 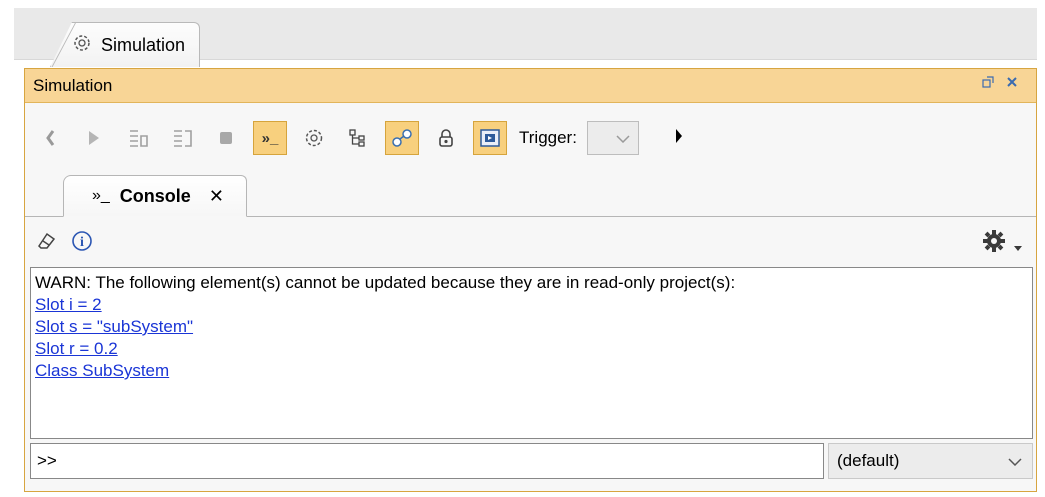 I want to click on breakpoints-button, so click(x=402, y=138).